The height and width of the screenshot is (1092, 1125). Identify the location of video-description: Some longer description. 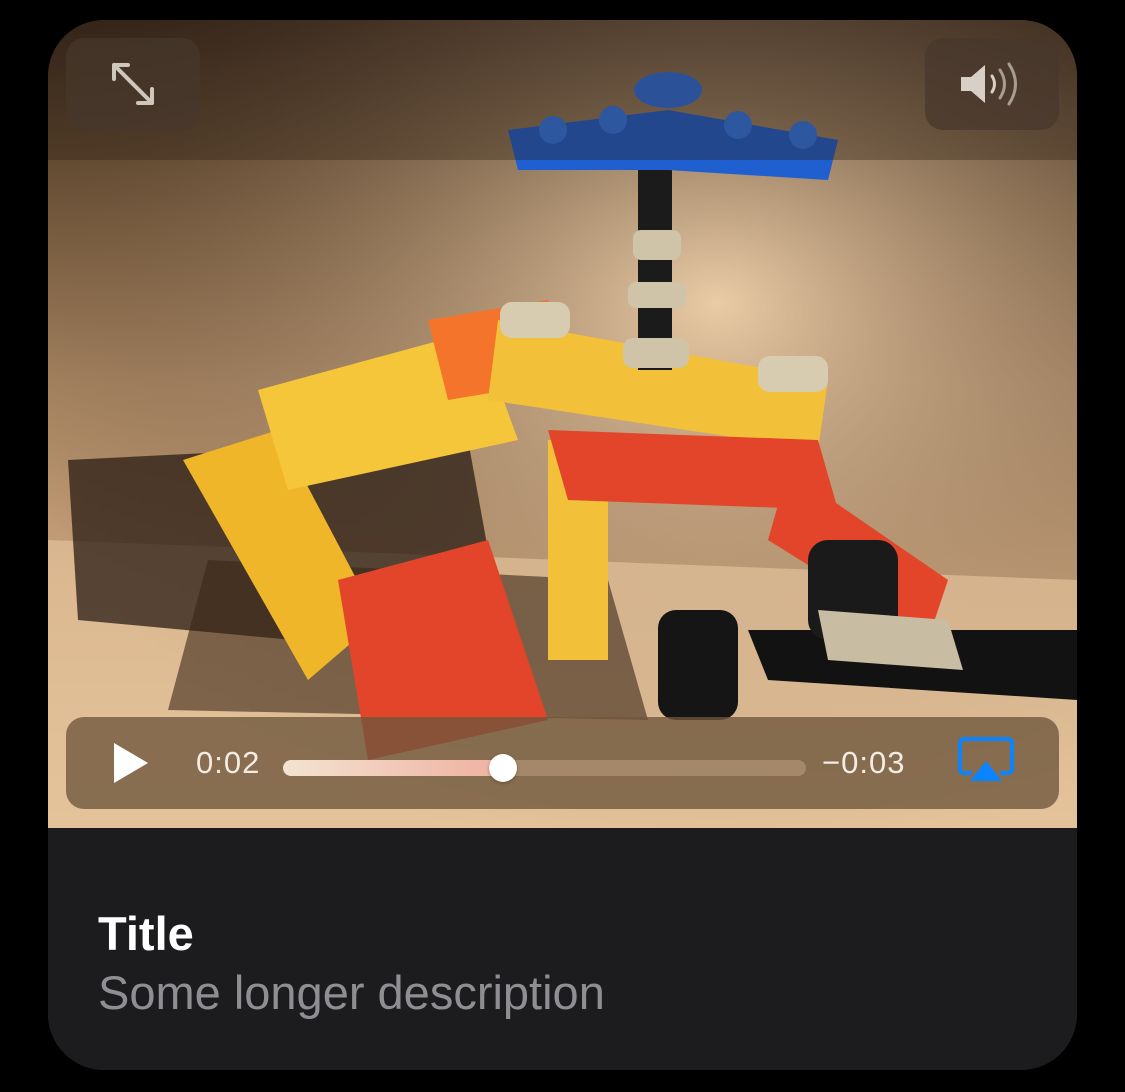
(351, 992).